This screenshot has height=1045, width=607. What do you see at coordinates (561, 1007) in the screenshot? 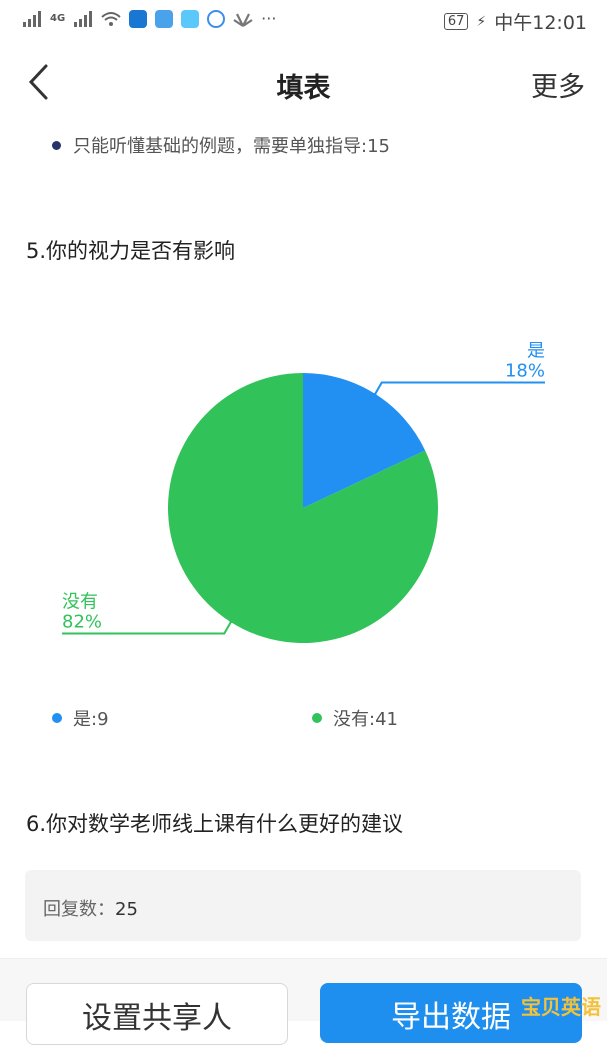
I see `watermark: 宝贝英语` at bounding box center [561, 1007].